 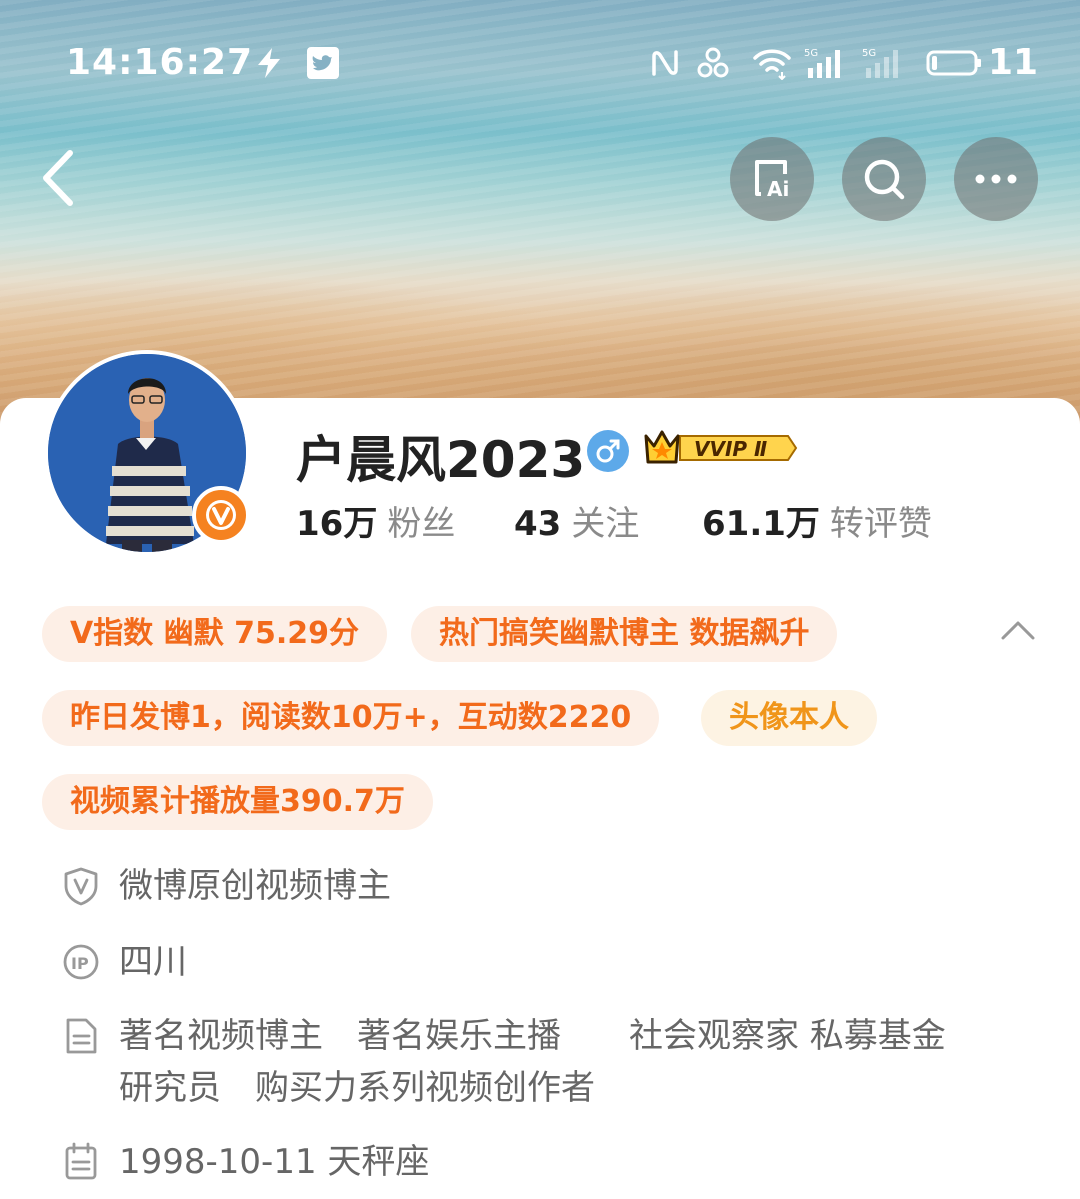 What do you see at coordinates (624, 634) in the screenshot?
I see `tag-hot-blogger: 热门搞笑幽默博主 数据飙升` at bounding box center [624, 634].